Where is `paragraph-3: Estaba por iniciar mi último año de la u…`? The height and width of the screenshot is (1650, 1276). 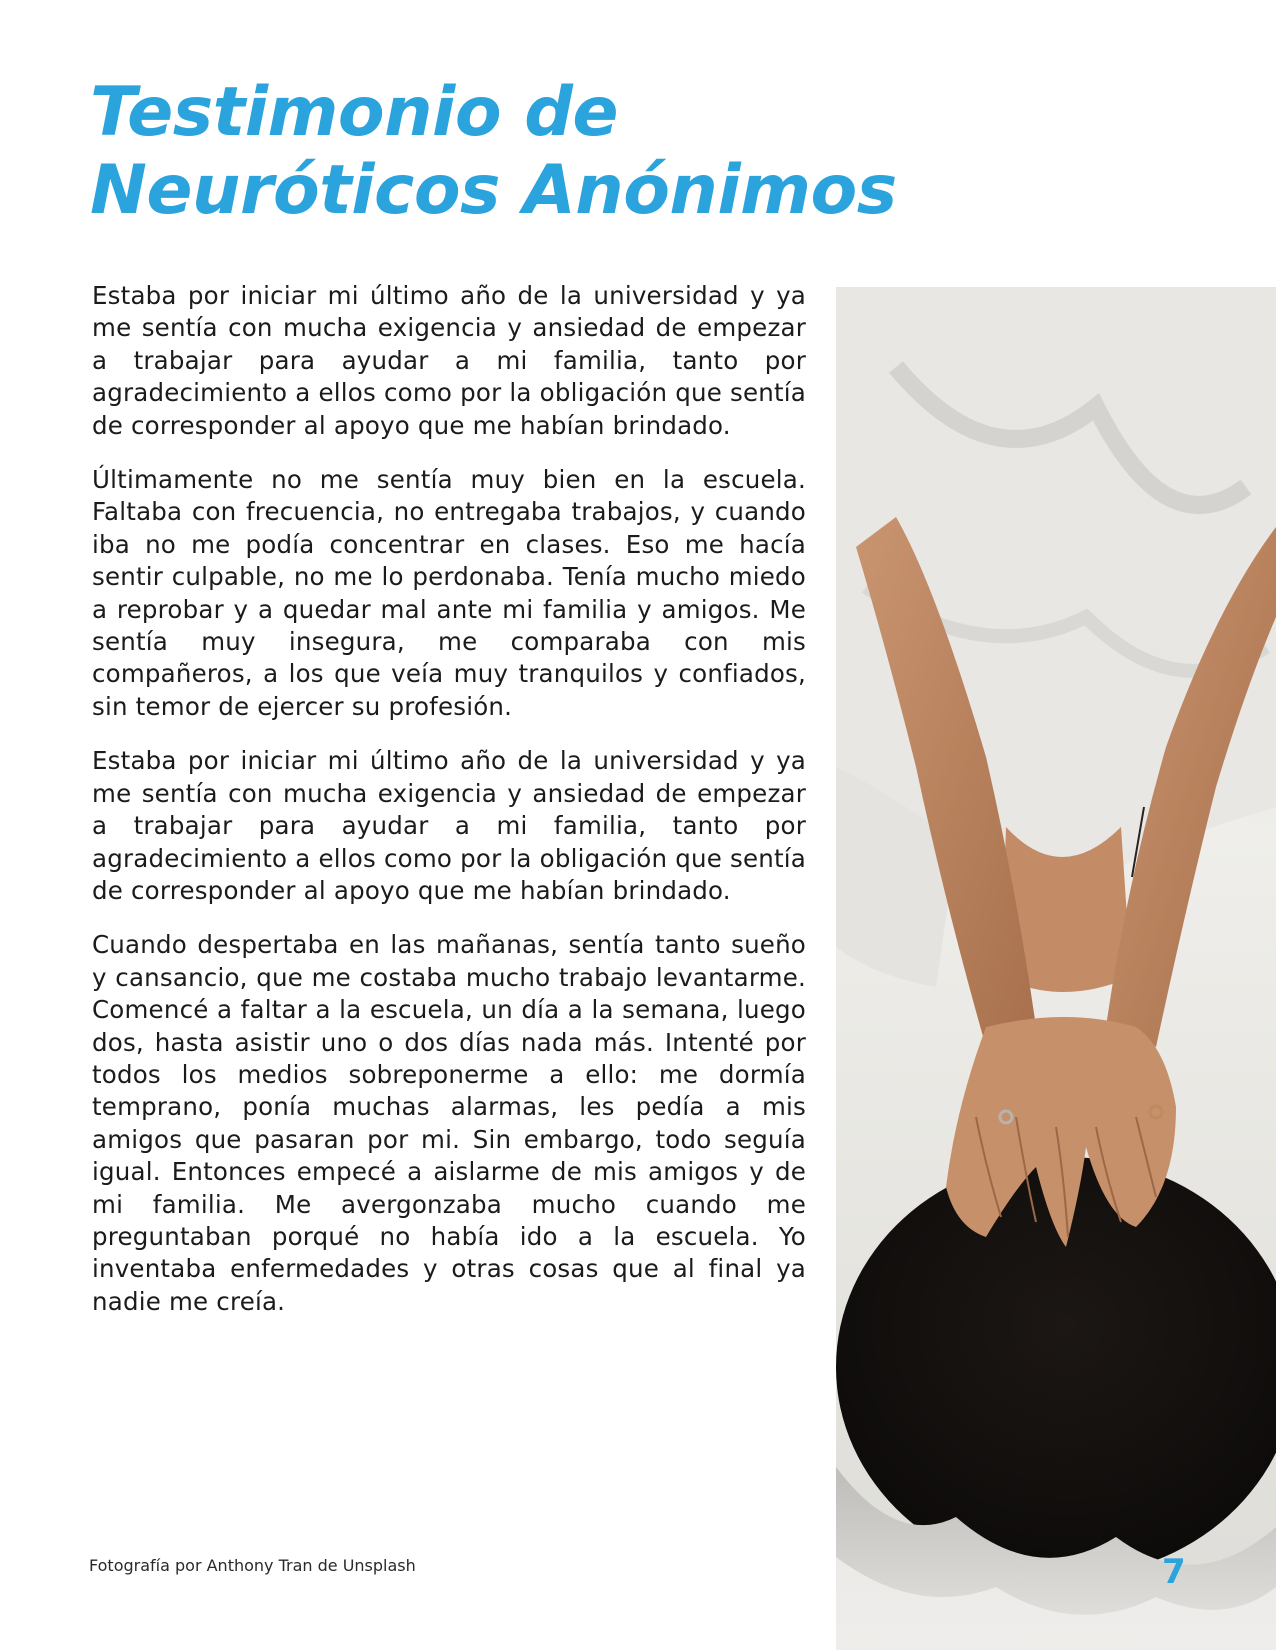
paragraph-3: Estaba por iniciar mi último año de la u… is located at coordinates (449, 825).